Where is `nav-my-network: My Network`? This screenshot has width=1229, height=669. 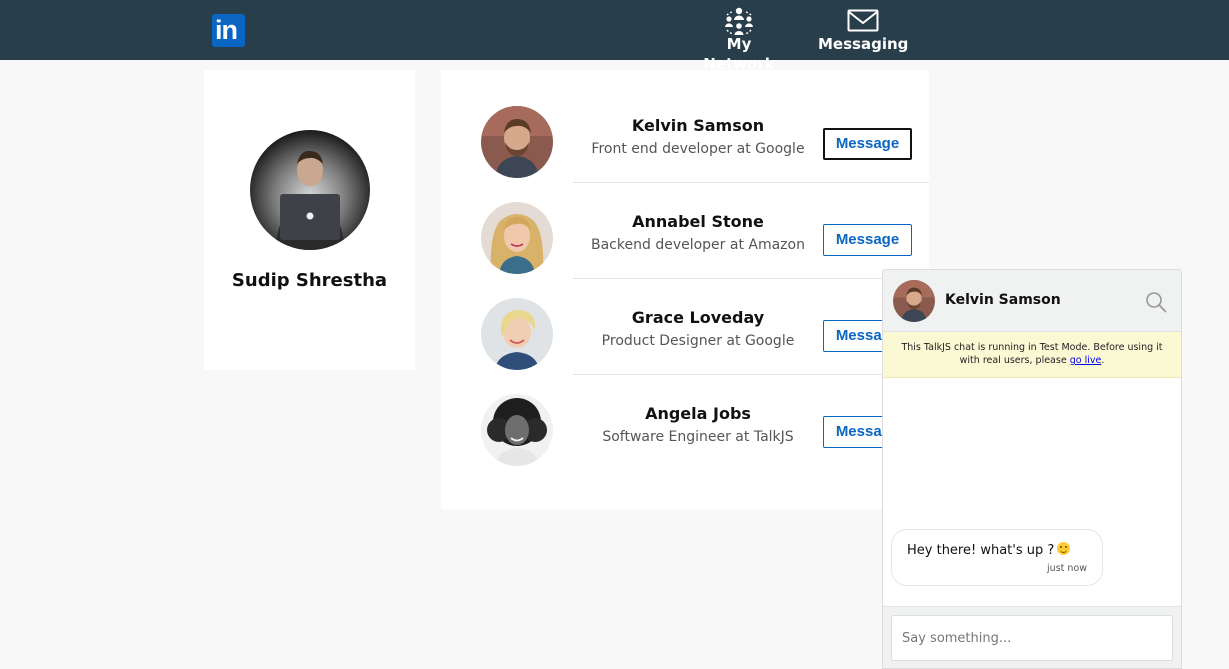
nav-my-network: My Network is located at coordinates (739, 39).